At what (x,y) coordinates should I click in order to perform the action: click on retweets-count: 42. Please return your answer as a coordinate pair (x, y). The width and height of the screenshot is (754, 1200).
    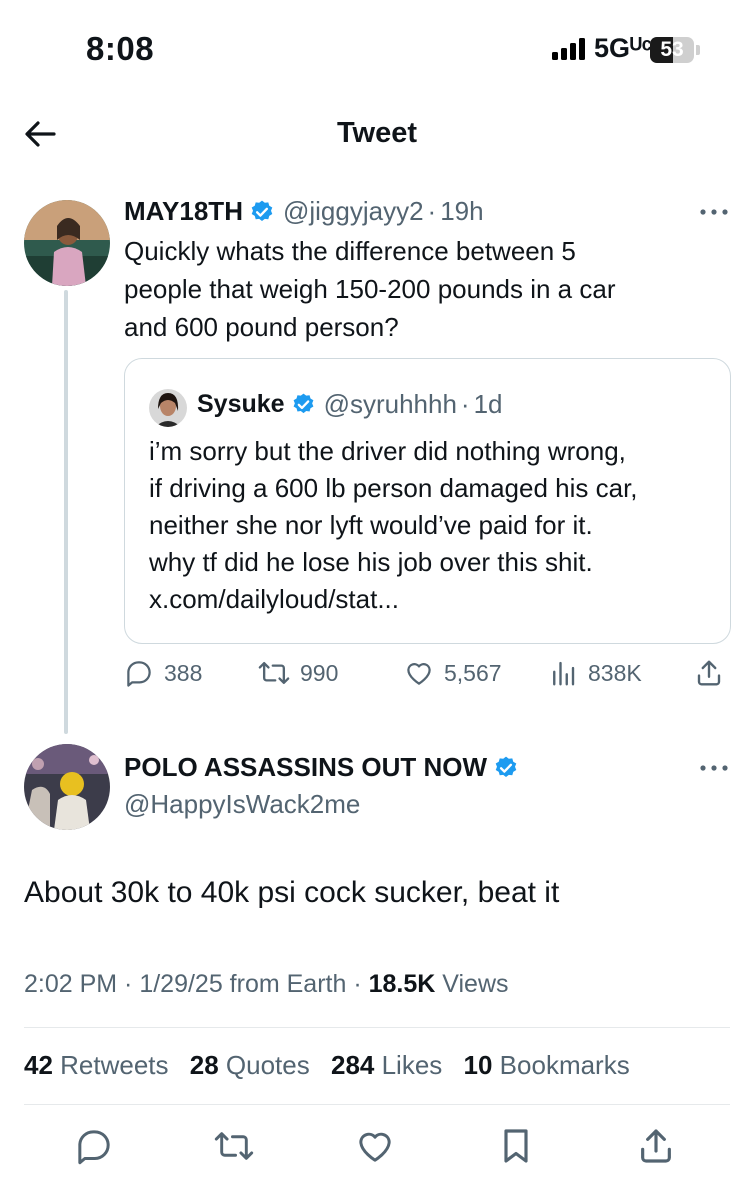
    Looking at the image, I should click on (38, 1065).